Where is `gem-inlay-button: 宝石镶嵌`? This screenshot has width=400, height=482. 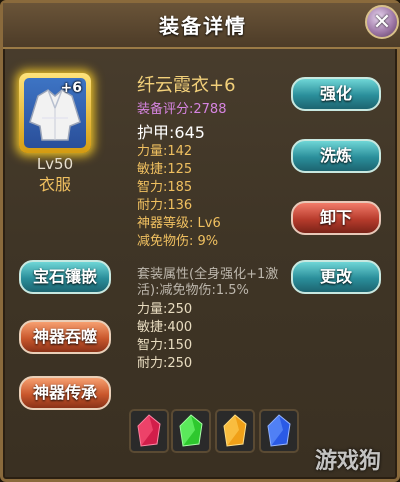
gem-inlay-button: 宝石镶嵌 is located at coordinates (65, 277).